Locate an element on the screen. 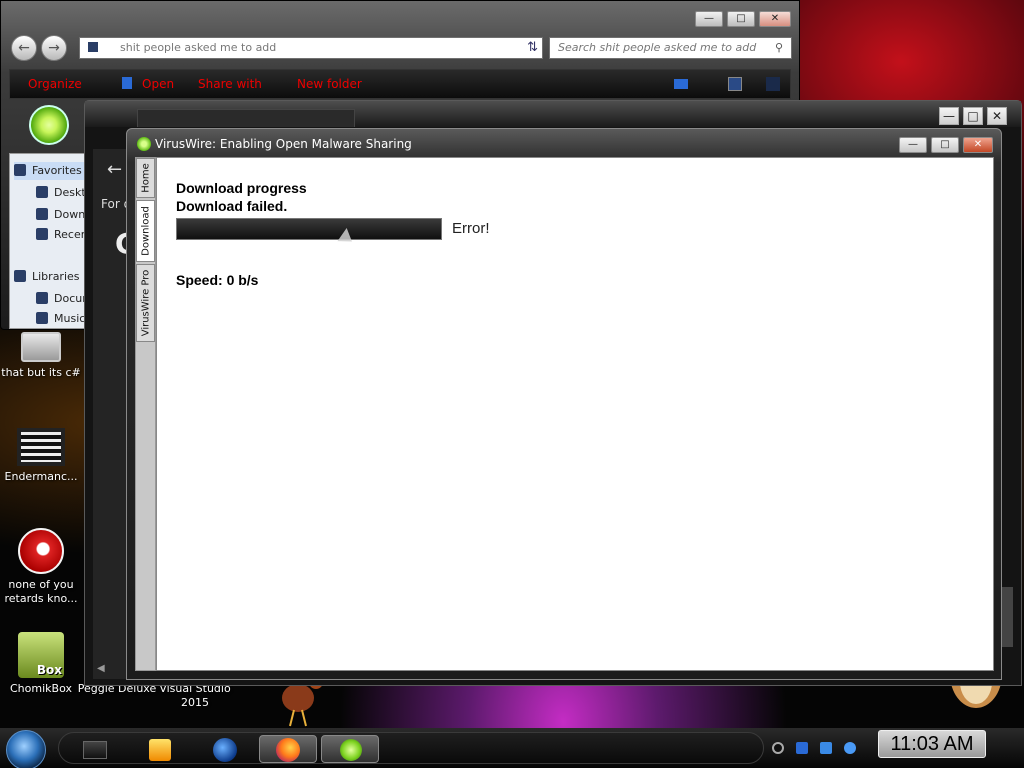 This screenshot has width=1024, height=768. nav-item-documents: Documents is located at coordinates (52, 299).